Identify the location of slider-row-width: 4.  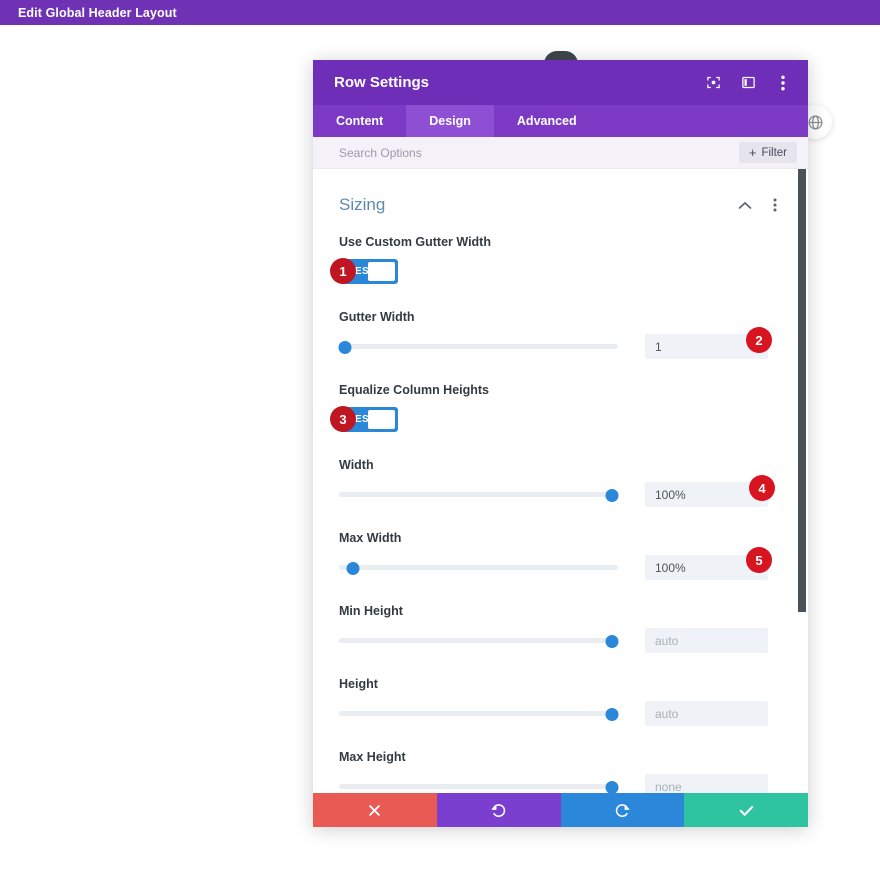
(561, 491).